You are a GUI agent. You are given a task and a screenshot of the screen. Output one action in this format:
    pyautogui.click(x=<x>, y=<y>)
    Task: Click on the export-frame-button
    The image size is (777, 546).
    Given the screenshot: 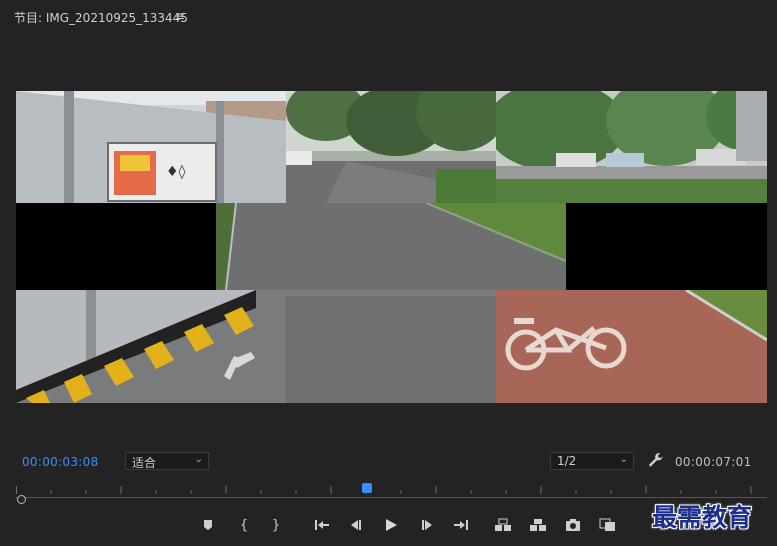 What is the action you would take?
    pyautogui.click(x=573, y=525)
    